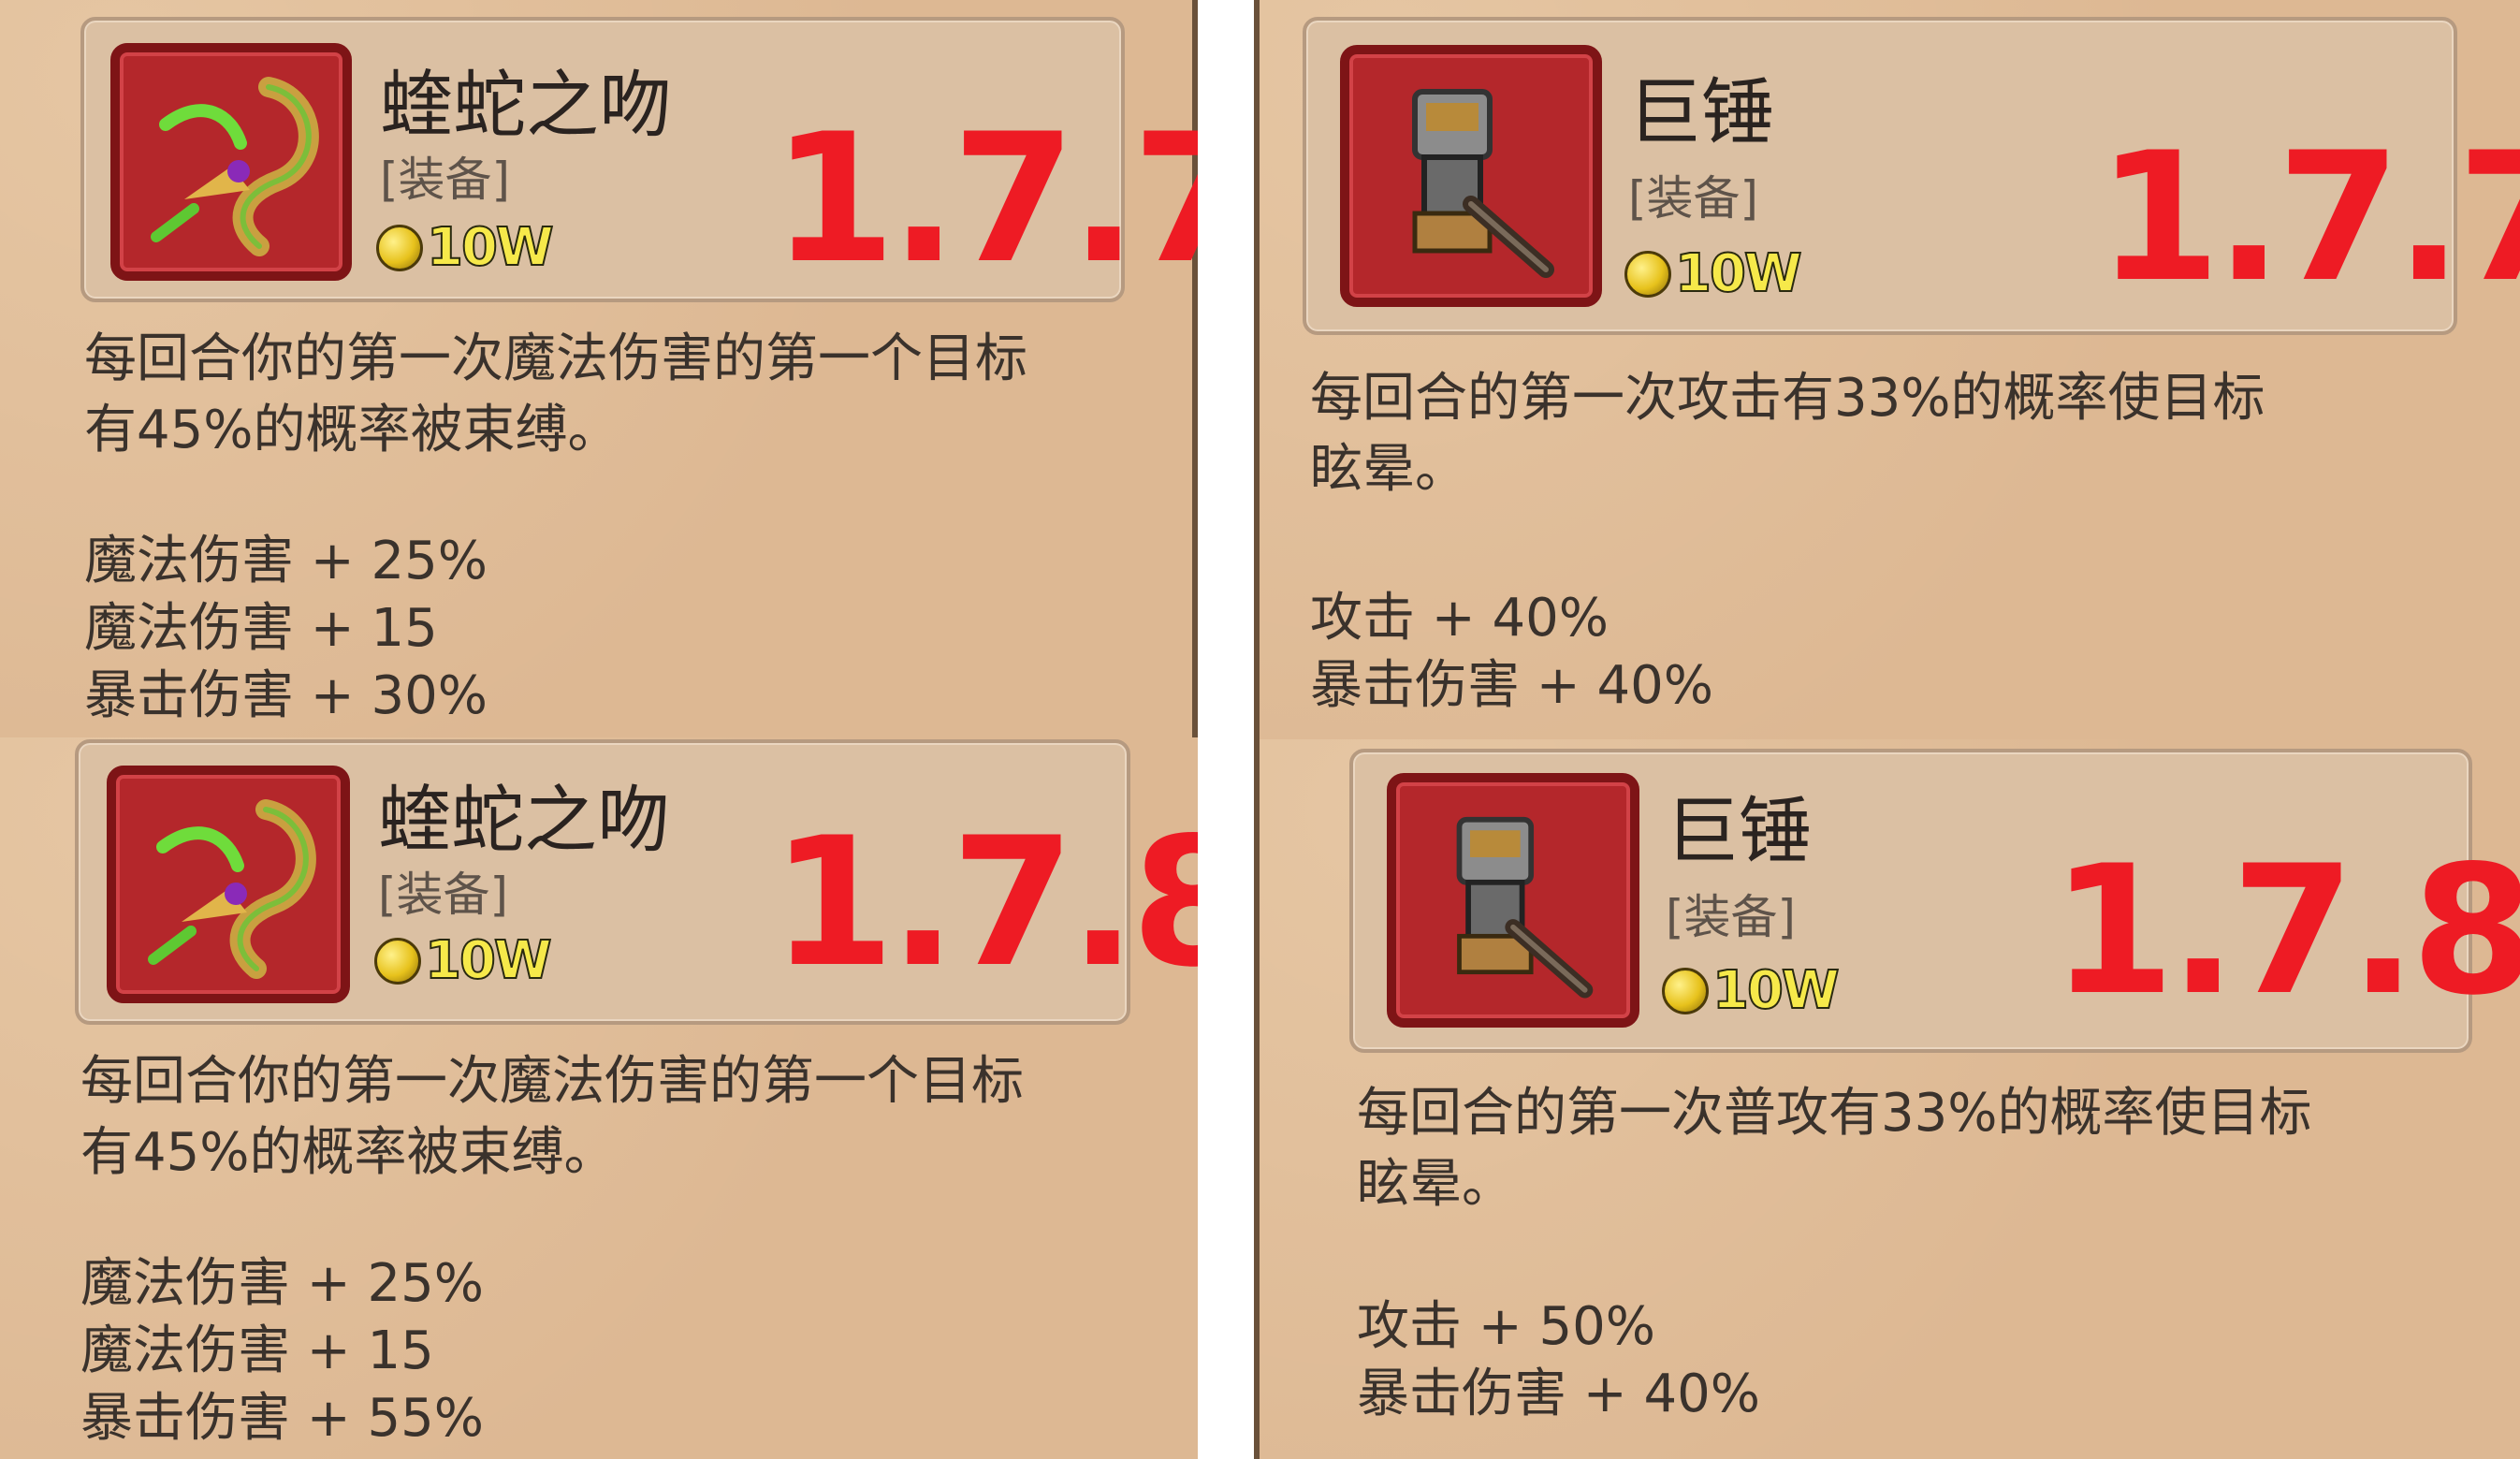 The image size is (2520, 1459). Describe the element at coordinates (1935, 901) in the screenshot. I see `item-header-card: 巨锤 [装备] 10W 1.7.8` at that location.